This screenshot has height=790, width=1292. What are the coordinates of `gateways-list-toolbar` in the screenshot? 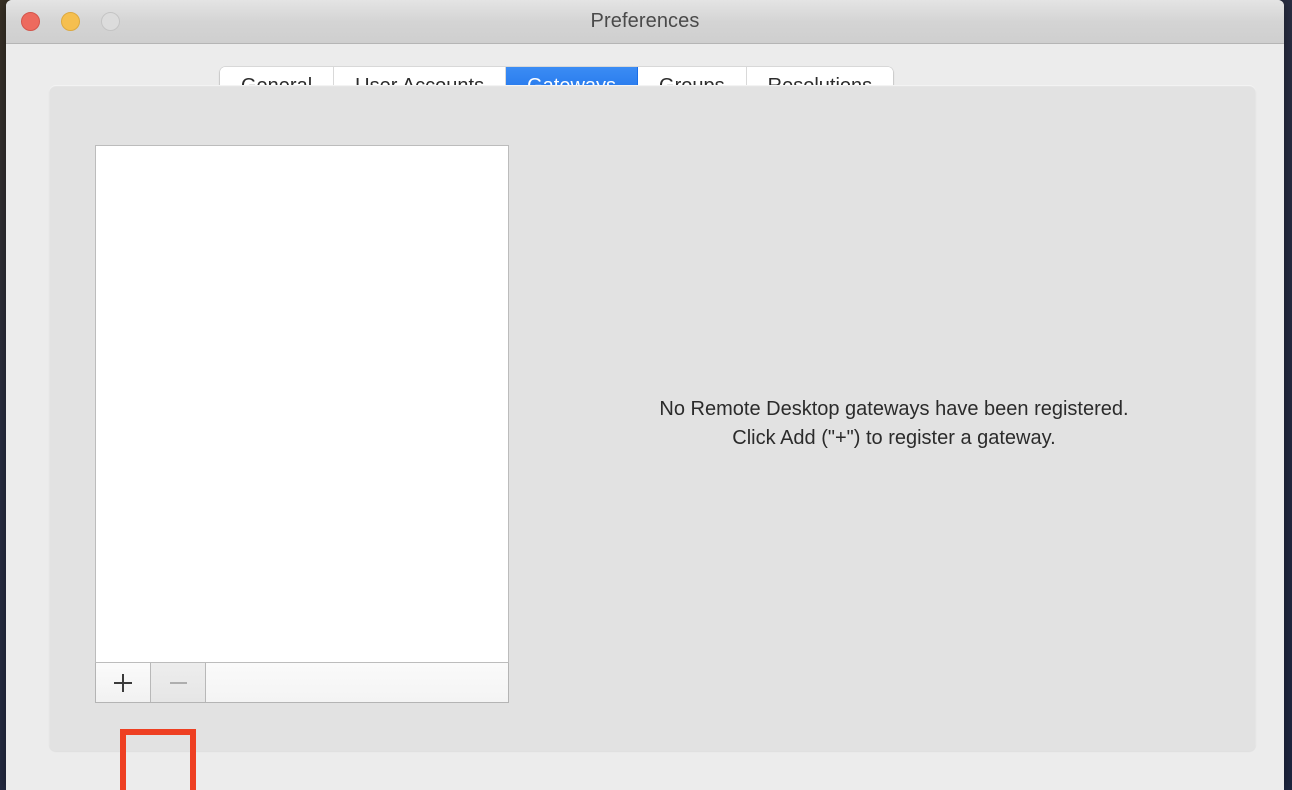 It's located at (302, 683).